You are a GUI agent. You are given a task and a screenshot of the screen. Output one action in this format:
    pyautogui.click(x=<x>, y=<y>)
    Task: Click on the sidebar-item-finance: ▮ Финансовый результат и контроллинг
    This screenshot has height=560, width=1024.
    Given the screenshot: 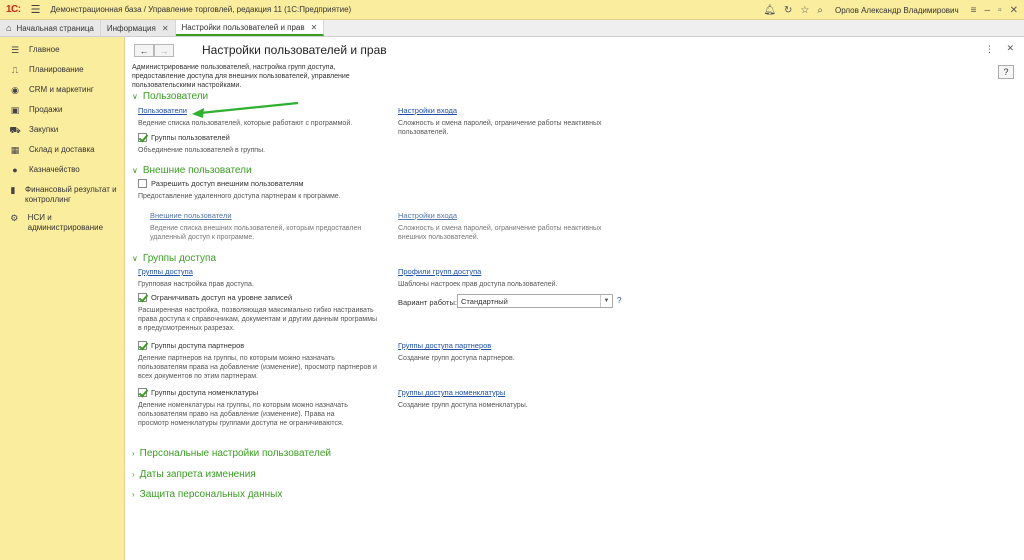 What is the action you would take?
    pyautogui.click(x=62, y=195)
    